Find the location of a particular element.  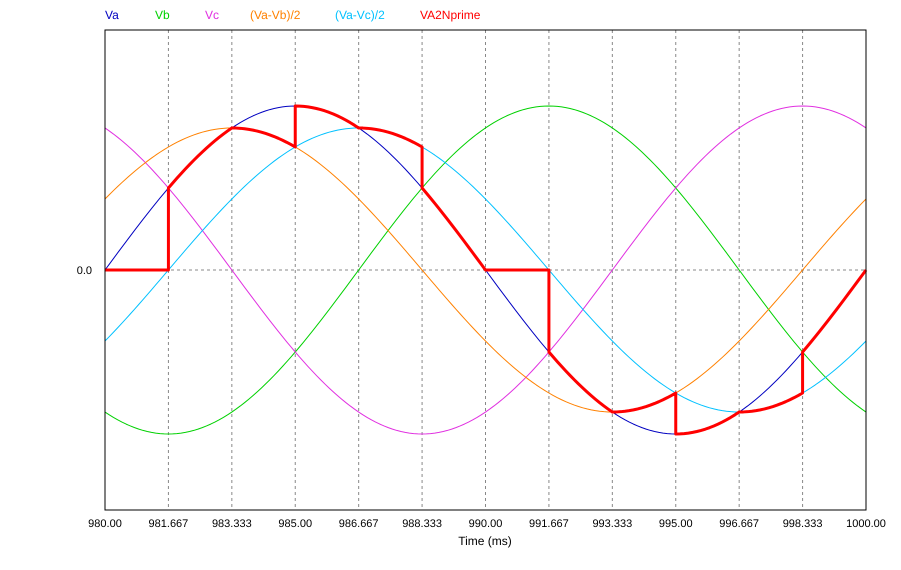

tick-label: 998.333 is located at coordinates (802, 524).